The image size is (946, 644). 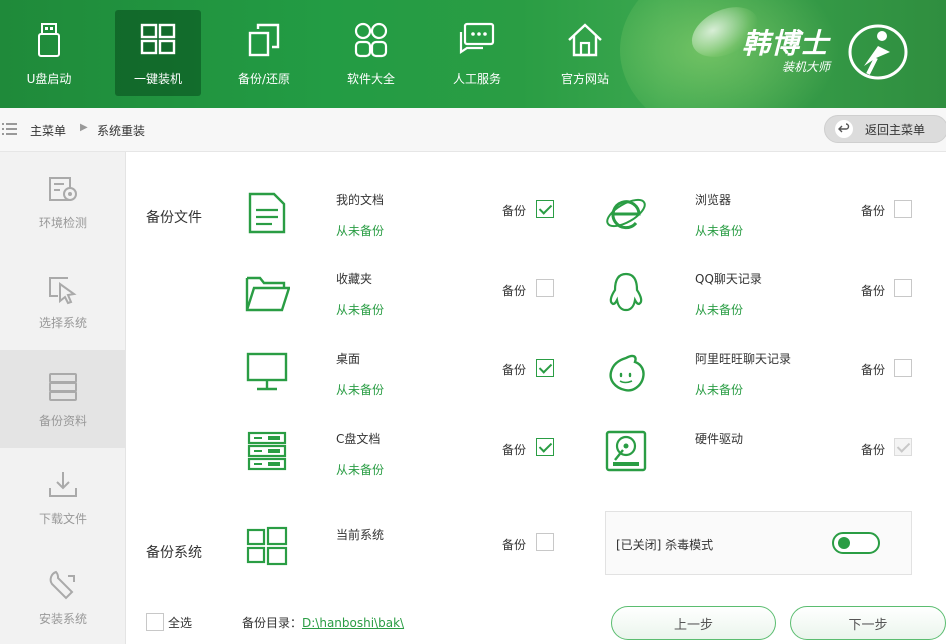 I want to click on item-qq-chat-name: QQ聊天记录, so click(x=728, y=279).